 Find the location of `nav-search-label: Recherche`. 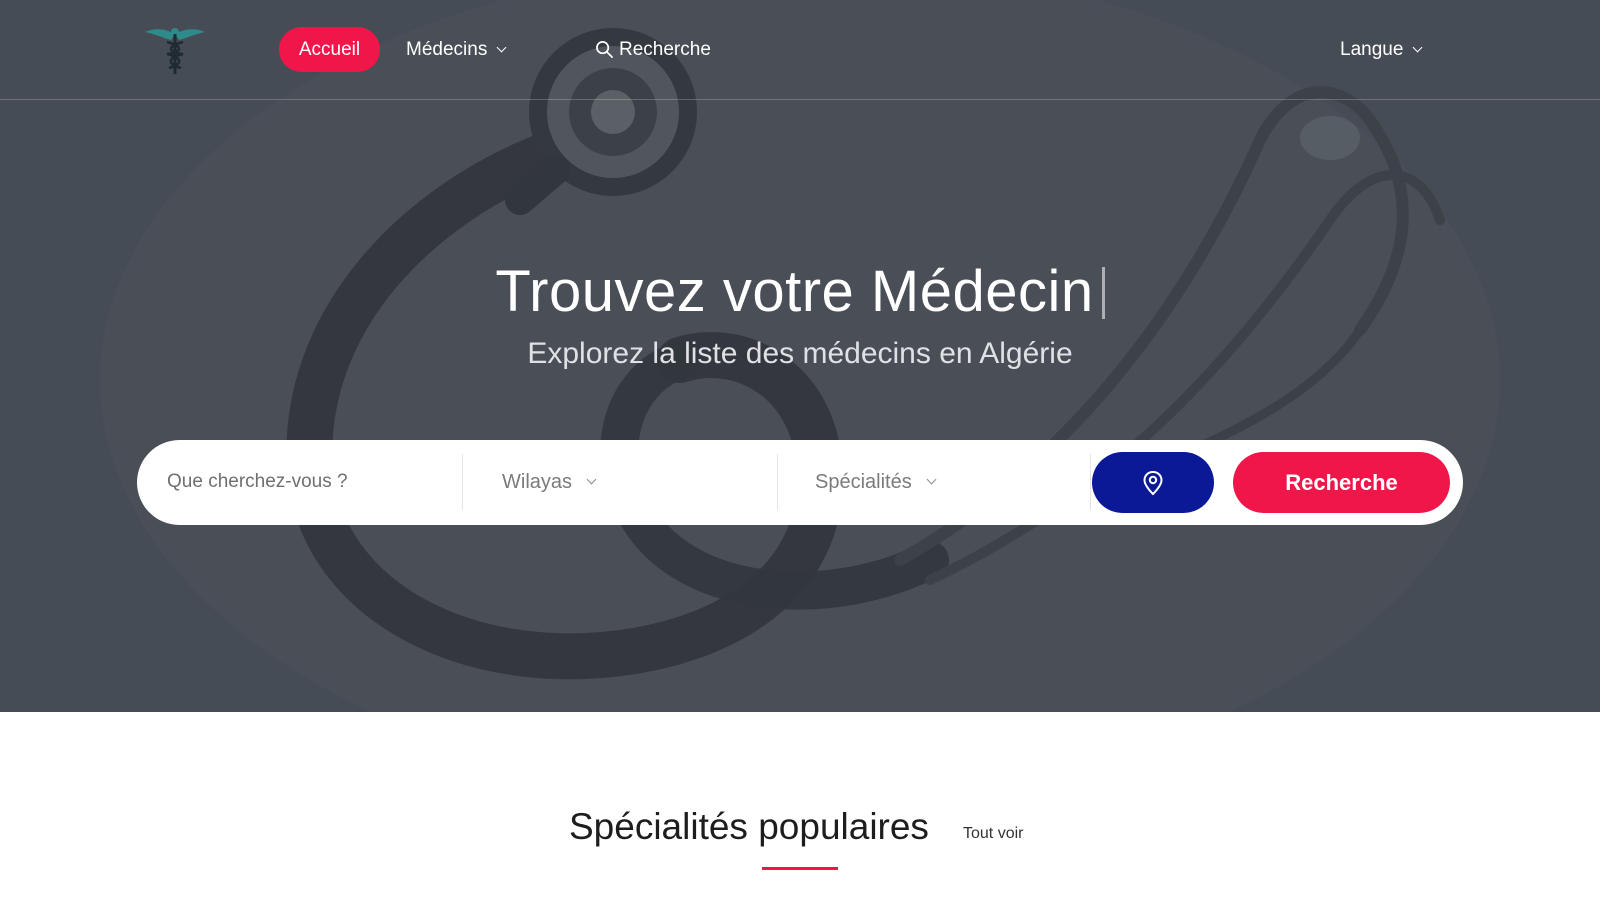

nav-search-label: Recherche is located at coordinates (665, 49).